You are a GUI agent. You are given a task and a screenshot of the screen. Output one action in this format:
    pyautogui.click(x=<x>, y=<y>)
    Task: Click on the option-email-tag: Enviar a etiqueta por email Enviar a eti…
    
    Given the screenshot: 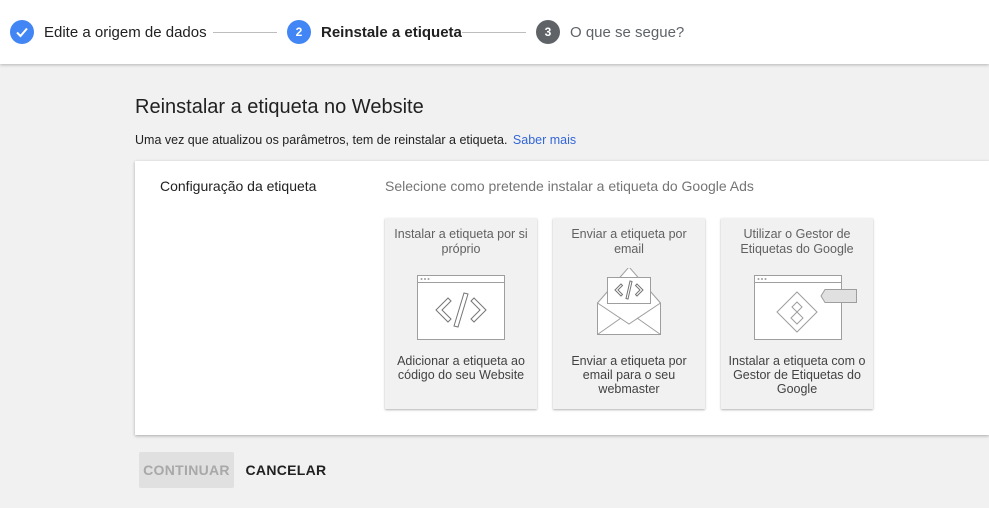 What is the action you would take?
    pyautogui.click(x=629, y=313)
    